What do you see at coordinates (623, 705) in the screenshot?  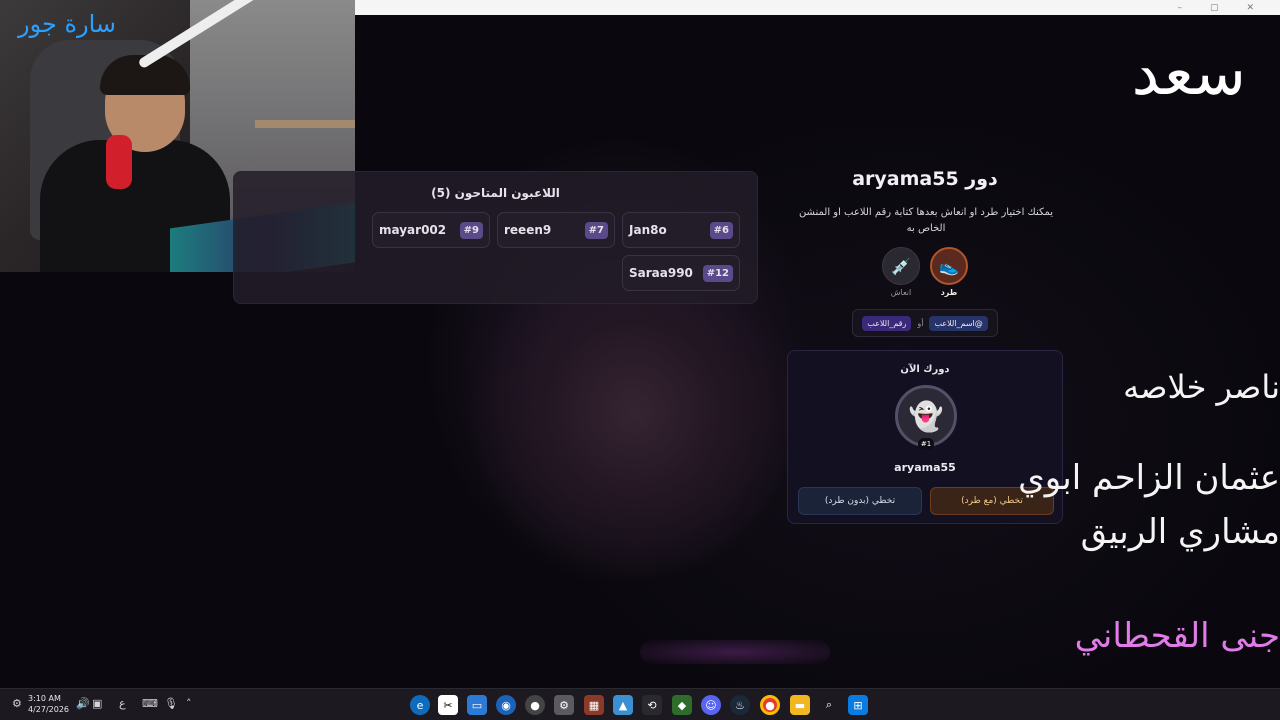 I see `photos-icon: ▲` at bounding box center [623, 705].